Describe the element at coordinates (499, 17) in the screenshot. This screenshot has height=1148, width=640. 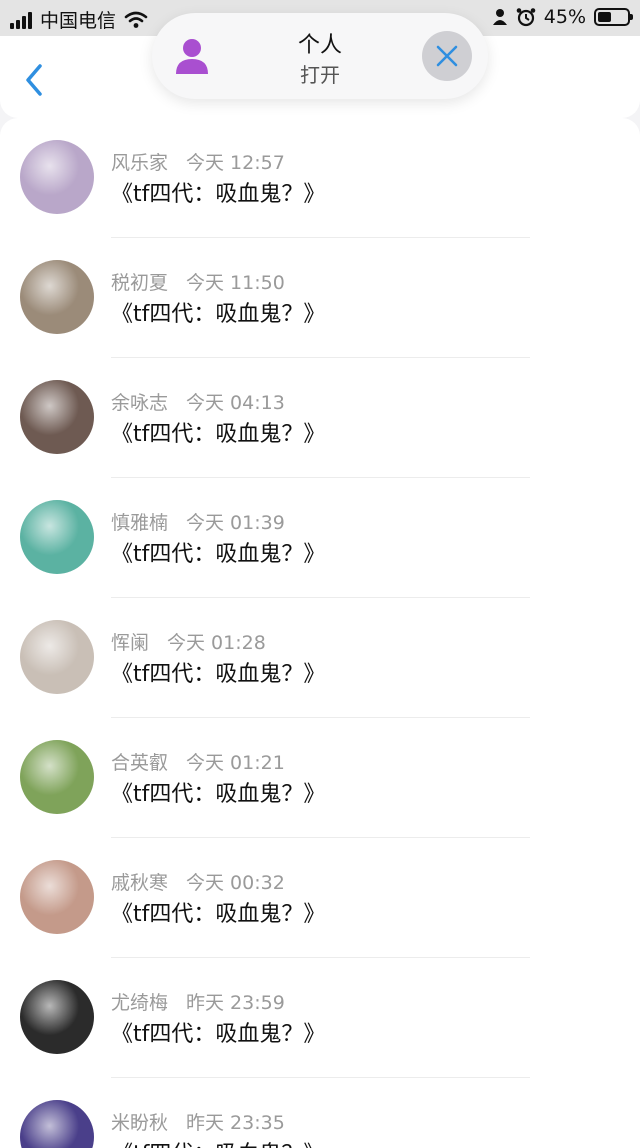
I see `person-icon` at that location.